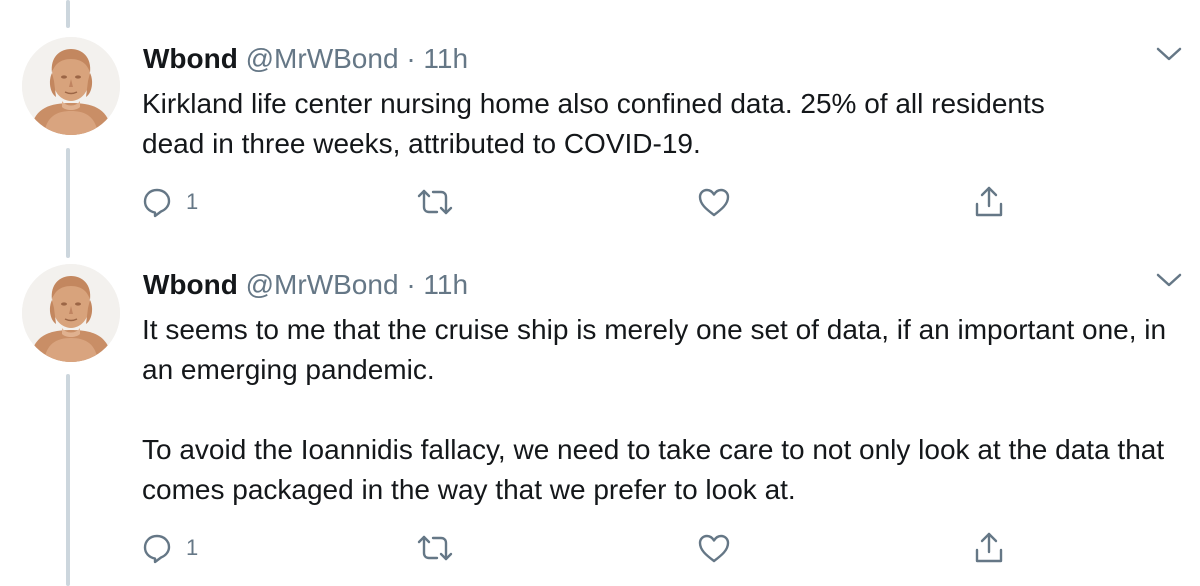 Image resolution: width=1200 pixels, height=586 pixels. I want to click on share-upload-icon, so click(989, 547).